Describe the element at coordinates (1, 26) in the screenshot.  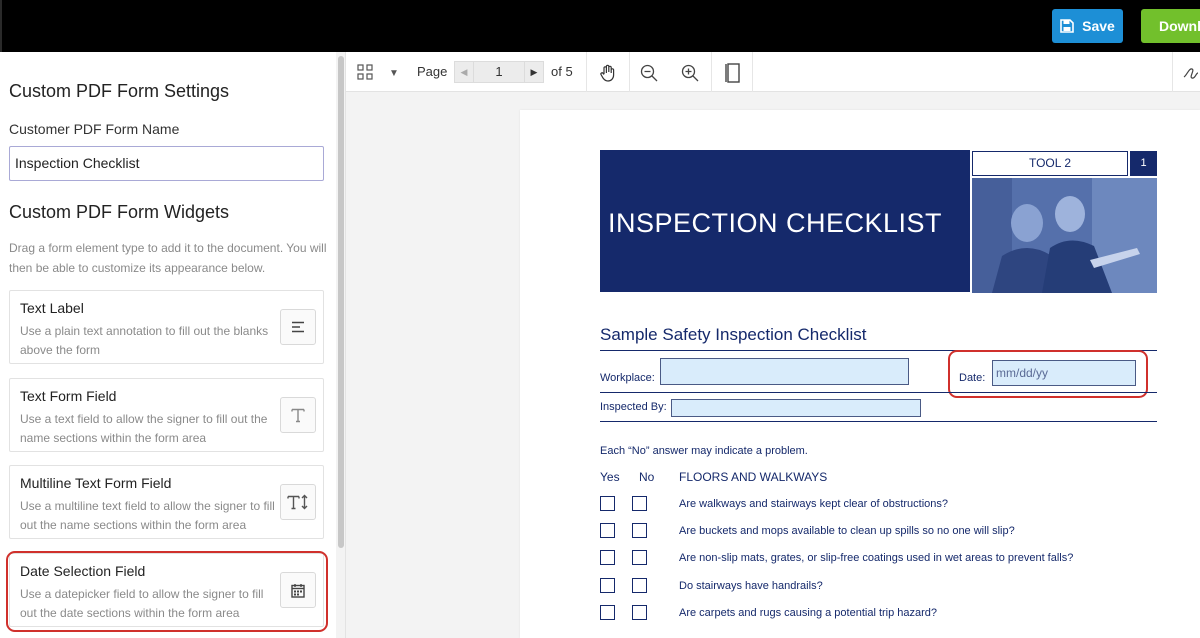
I see `window-edge` at that location.